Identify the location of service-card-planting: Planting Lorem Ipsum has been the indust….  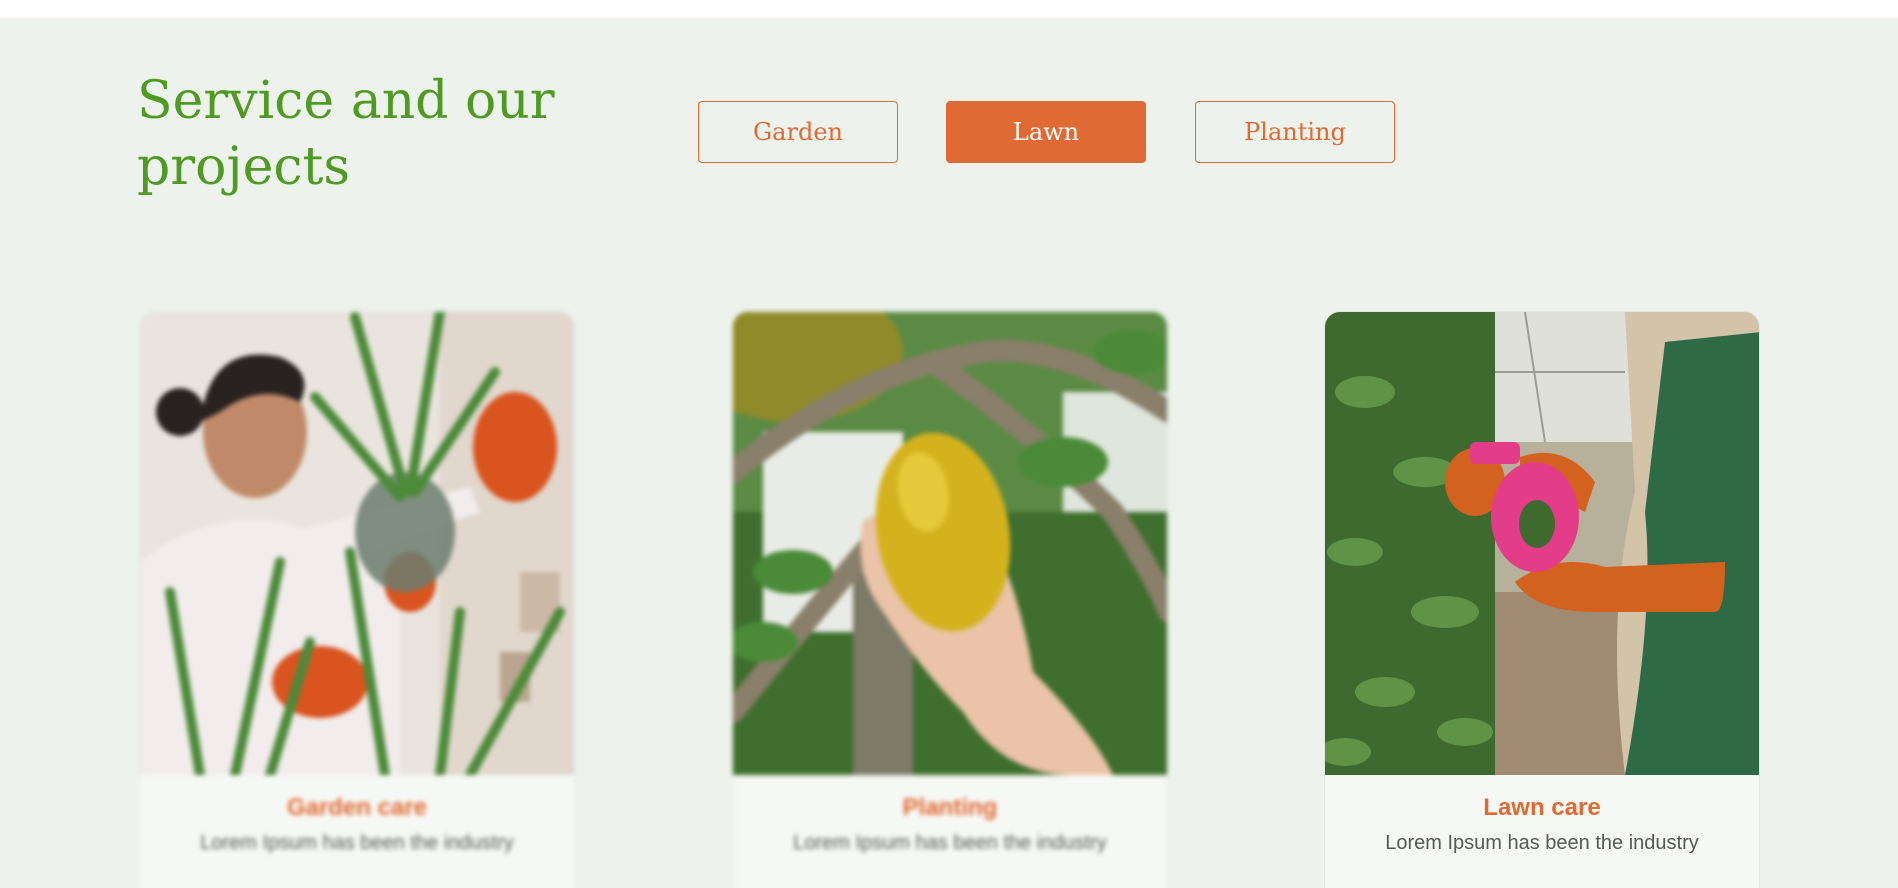
(950, 599).